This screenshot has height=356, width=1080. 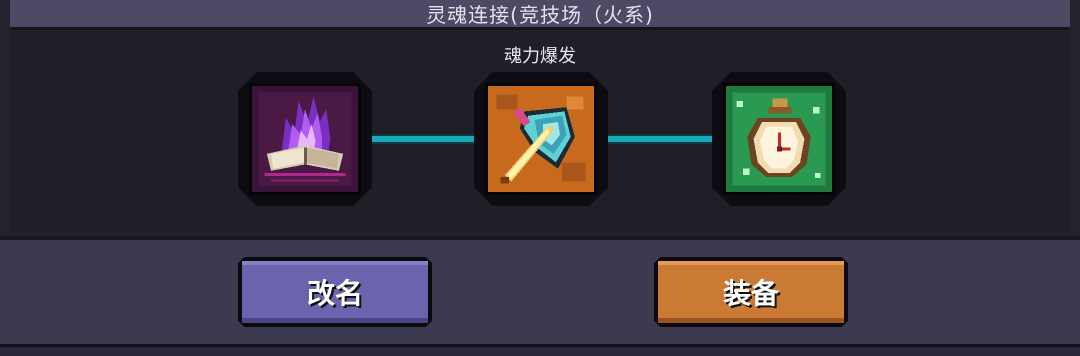 I want to click on crystal-shield-sword-icon, so click(x=541, y=139).